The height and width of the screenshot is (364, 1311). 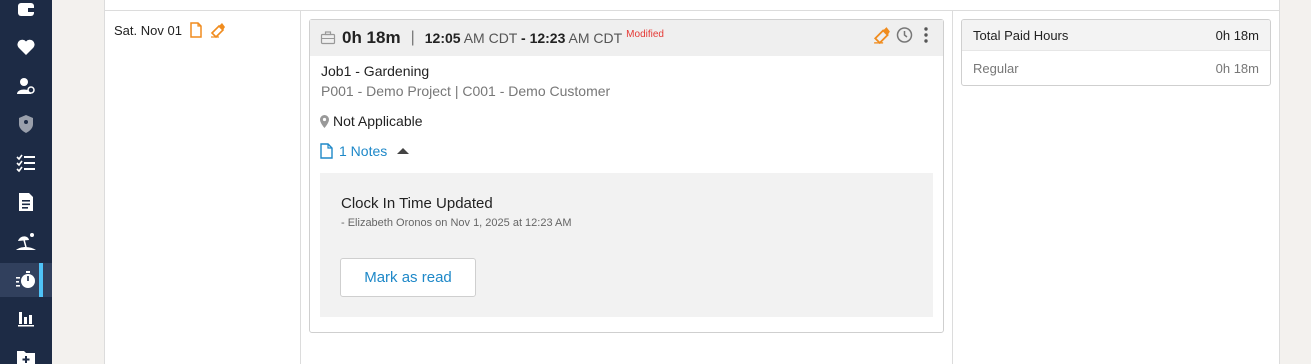 I want to click on user-search-icon, so click(x=26, y=86).